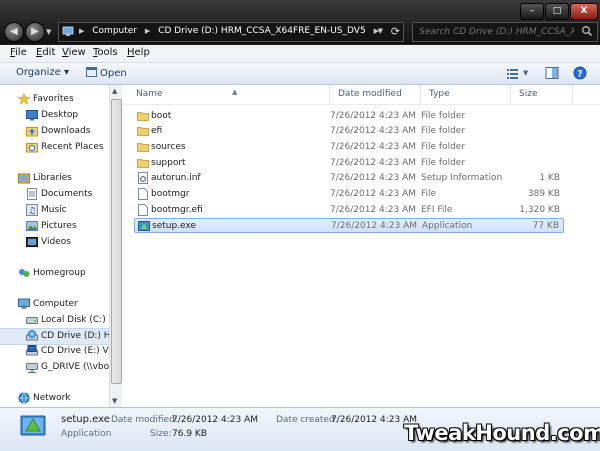 The image size is (600, 451). What do you see at coordinates (32, 148) in the screenshot?
I see `recent-places-icon` at bounding box center [32, 148].